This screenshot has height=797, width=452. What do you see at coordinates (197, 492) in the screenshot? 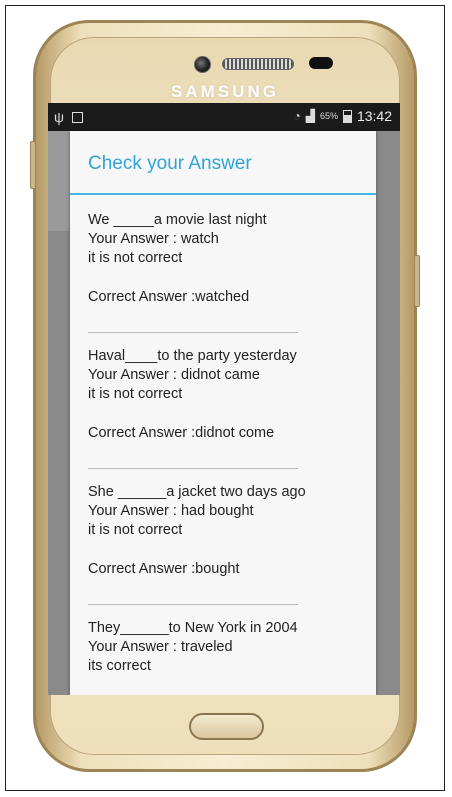
I see `question-text: She ______a jacket two days ago` at bounding box center [197, 492].